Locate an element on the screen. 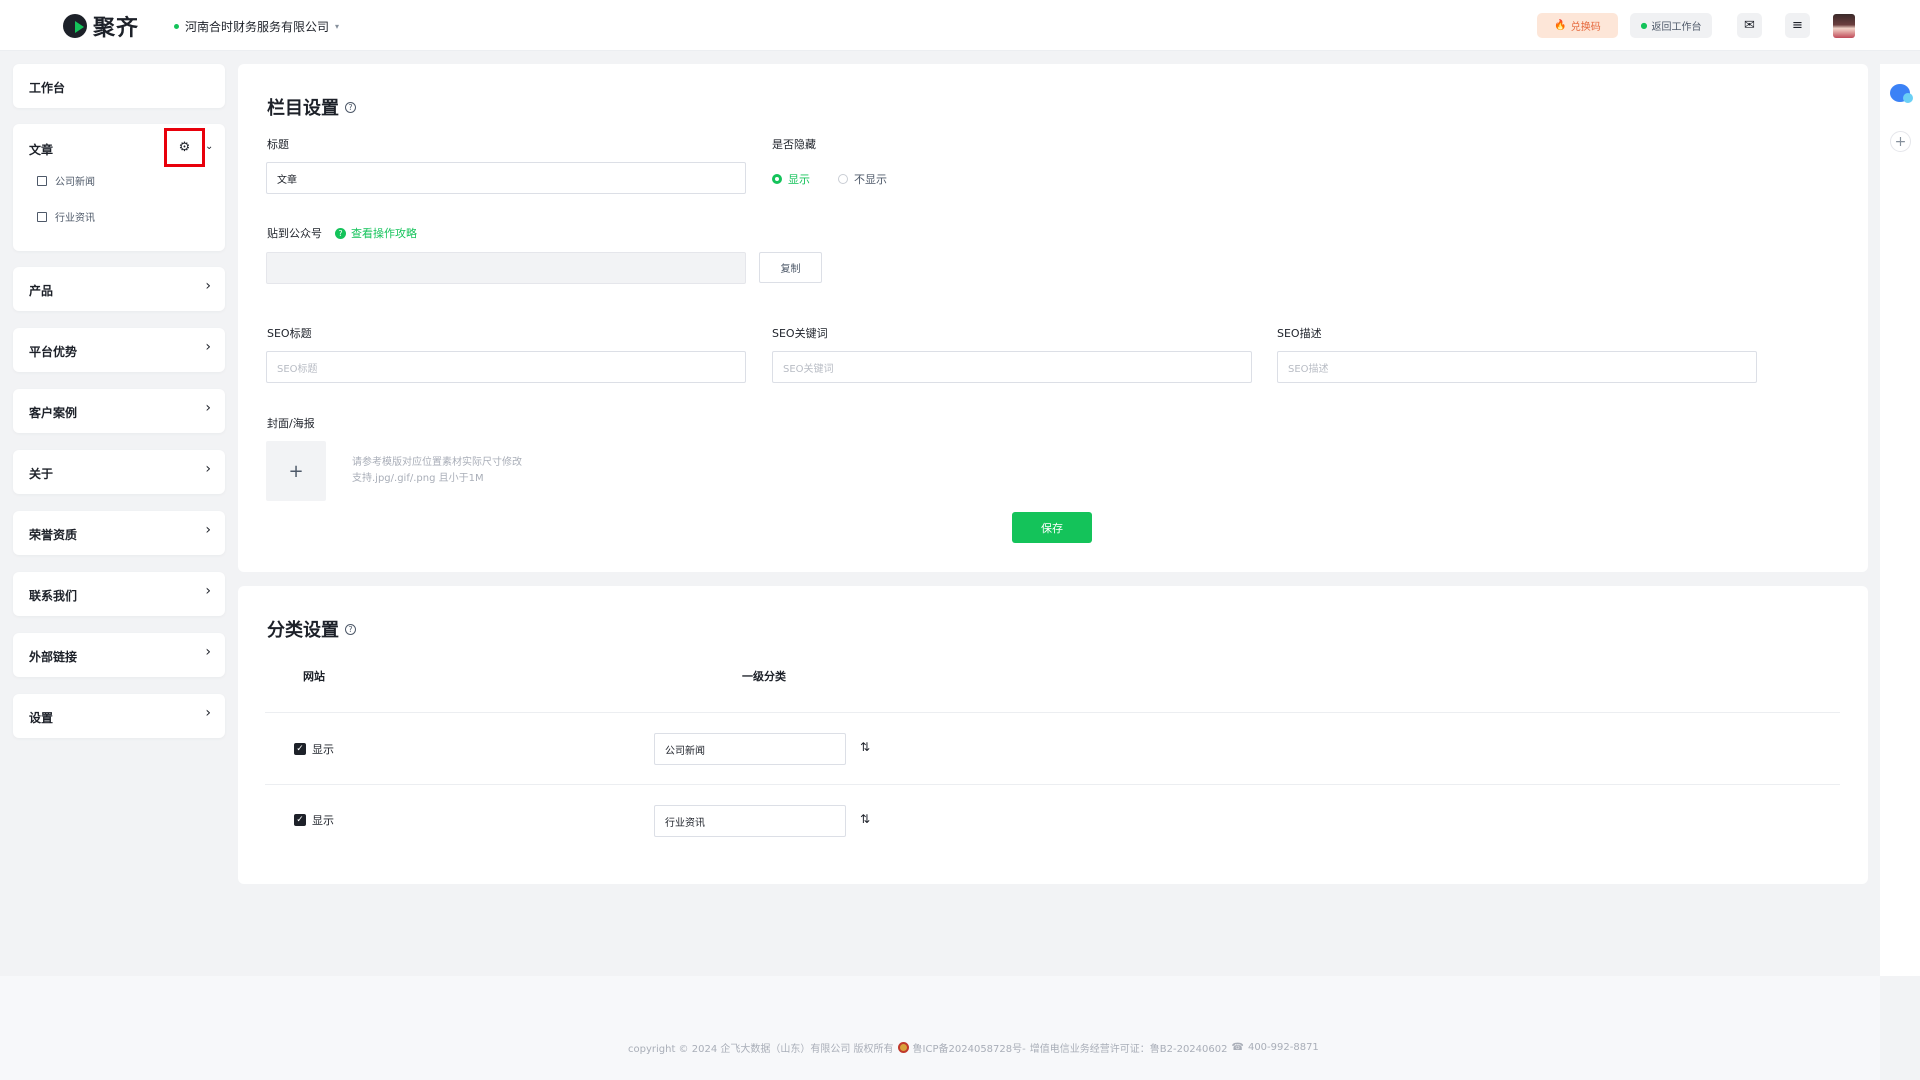 The image size is (1920, 1080). top-header: 聚齐 河南合时财务服务有限公司 ▾ 🔥 兑换码 ● 返回工作台 ✉ ≡ is located at coordinates (960, 25).